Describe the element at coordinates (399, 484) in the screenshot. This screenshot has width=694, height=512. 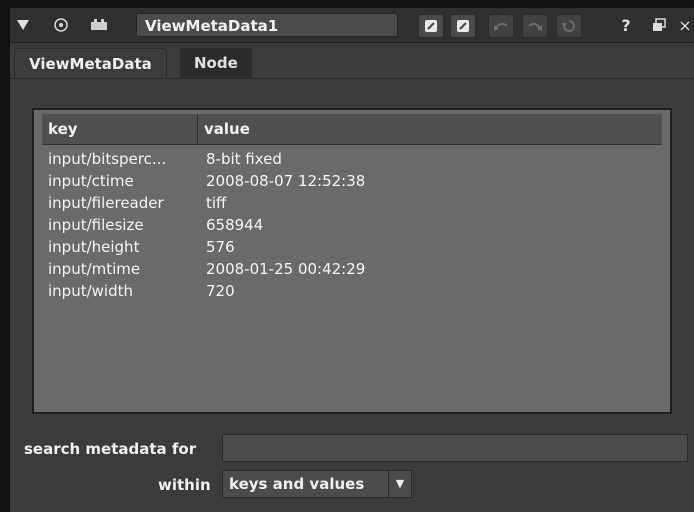
I see `chevron-down-icon: ▼` at that location.